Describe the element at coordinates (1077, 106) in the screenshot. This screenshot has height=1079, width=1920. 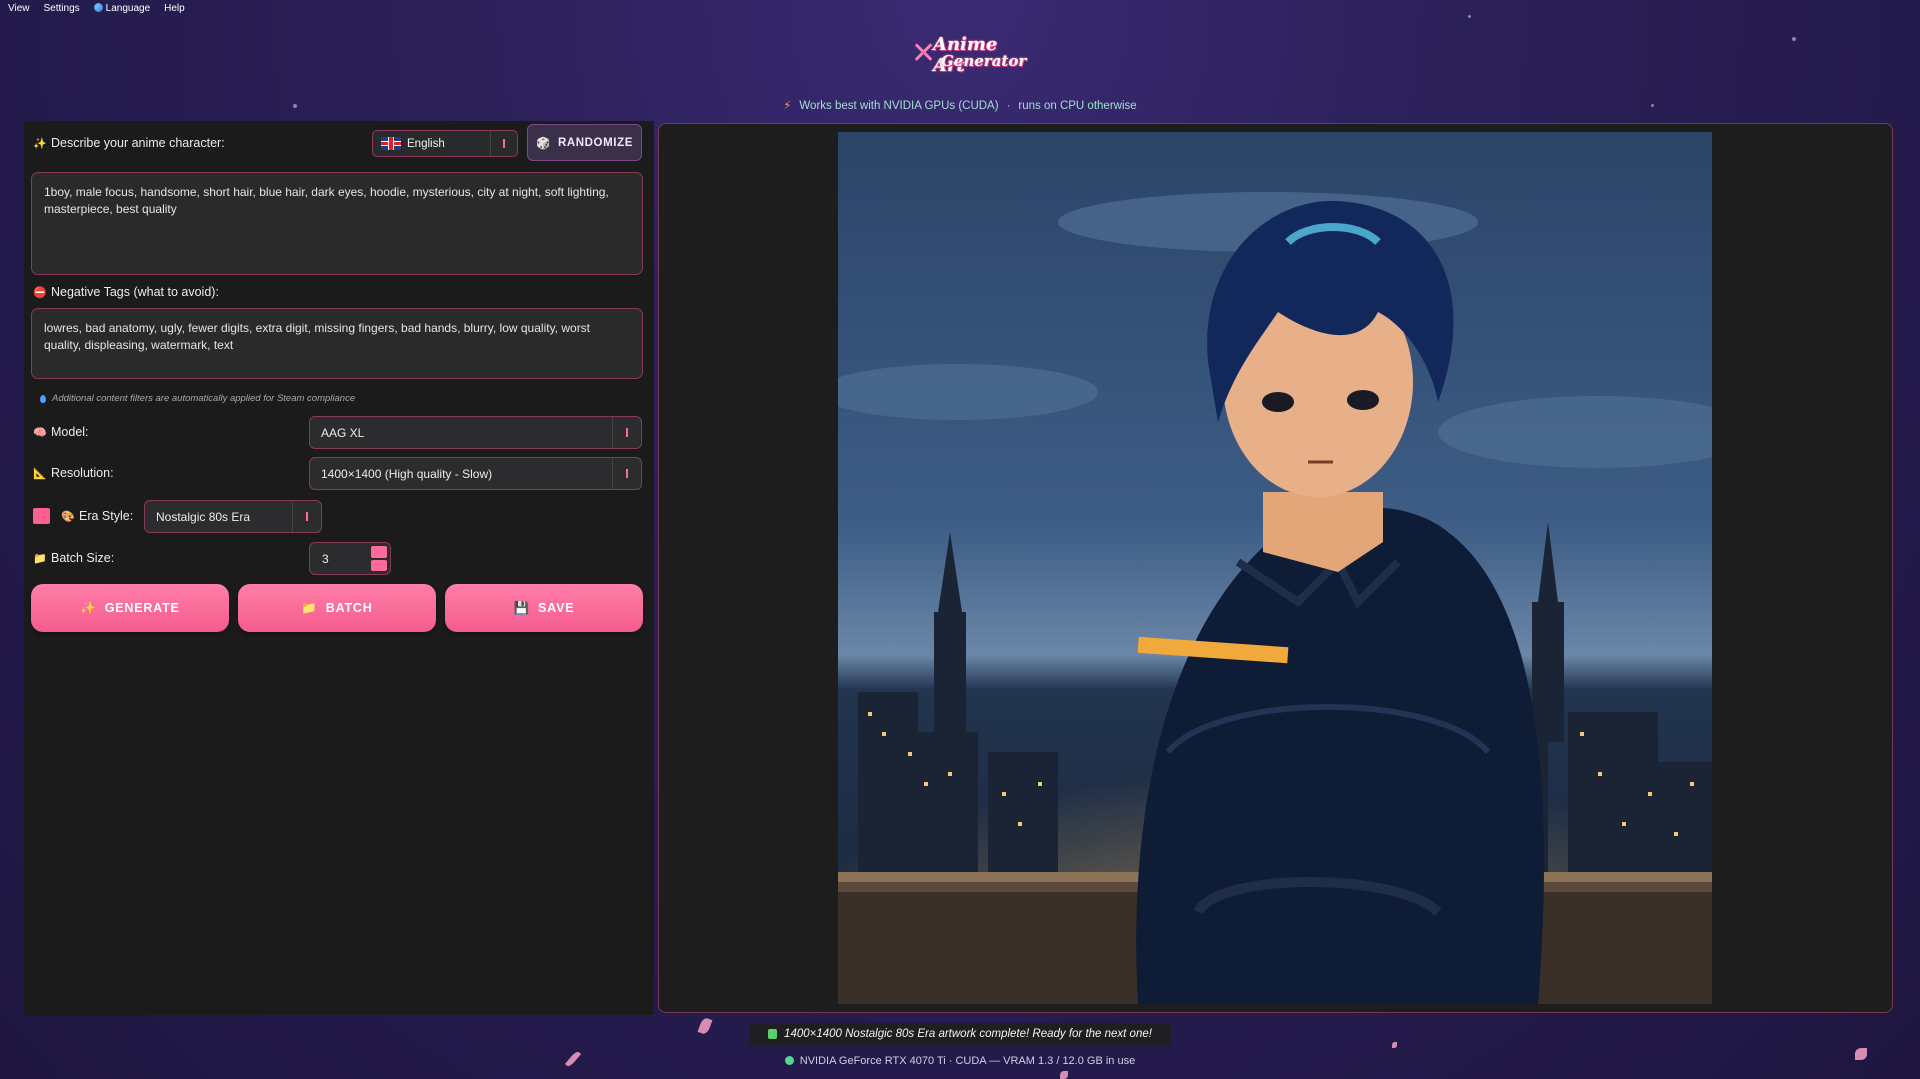
I see `notice-part2: runs on CPU otherwise` at that location.